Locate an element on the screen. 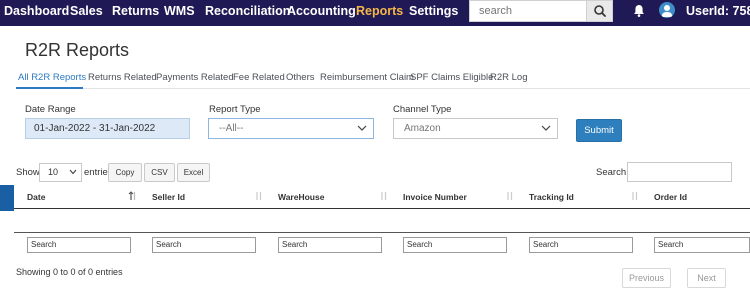 This screenshot has height=288, width=750. column-search-date: Search is located at coordinates (79, 245).